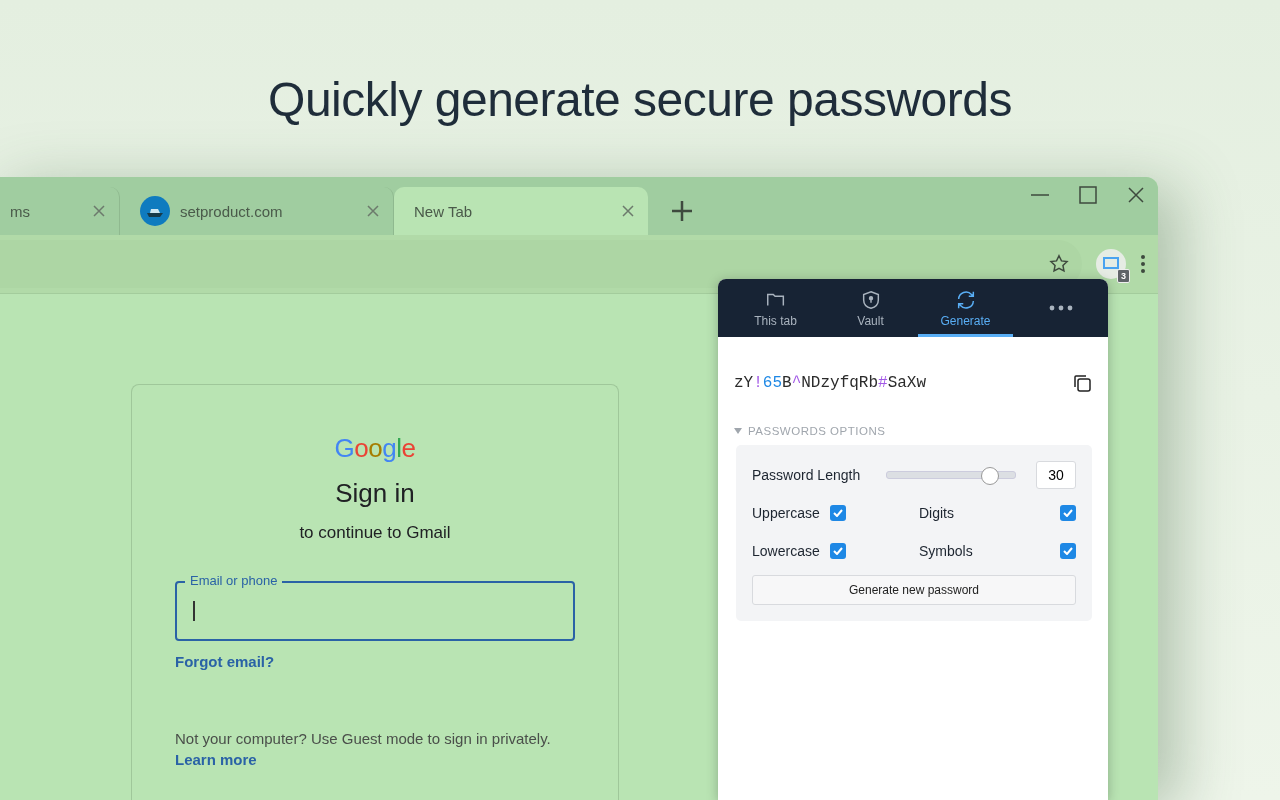 This screenshot has height=800, width=1280. What do you see at coordinates (216, 759) in the screenshot?
I see `learn-more-link: Learn more` at bounding box center [216, 759].